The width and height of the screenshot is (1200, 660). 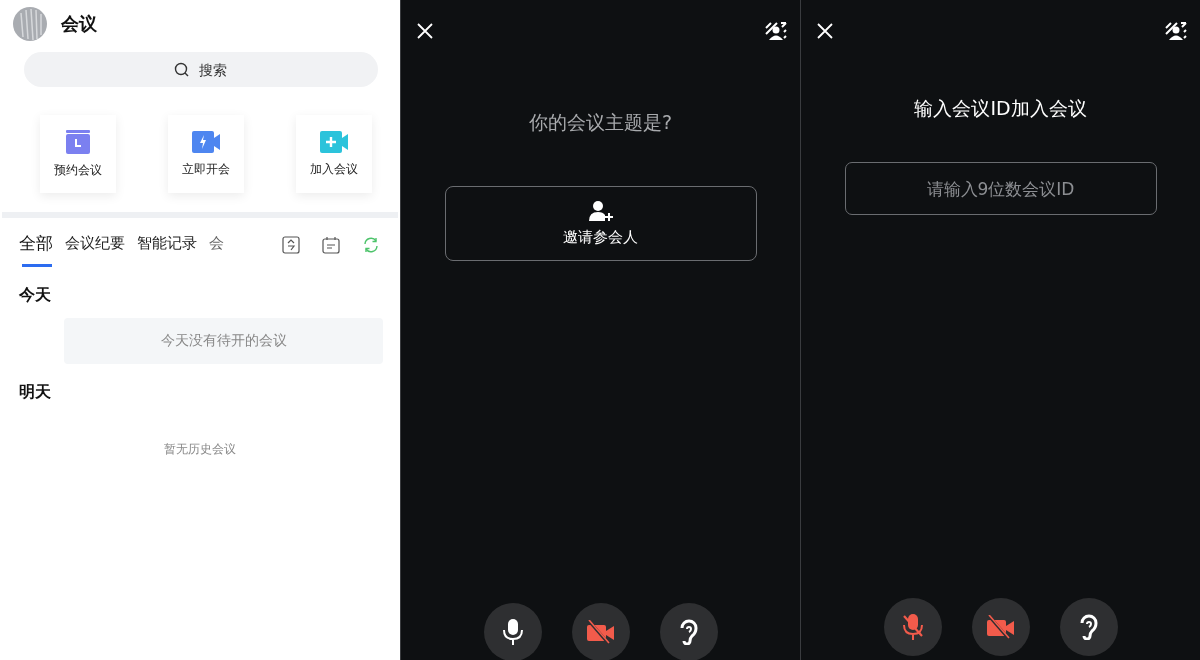 What do you see at coordinates (600, 223) in the screenshot?
I see `invite-participants-button: 邀请参会人` at bounding box center [600, 223].